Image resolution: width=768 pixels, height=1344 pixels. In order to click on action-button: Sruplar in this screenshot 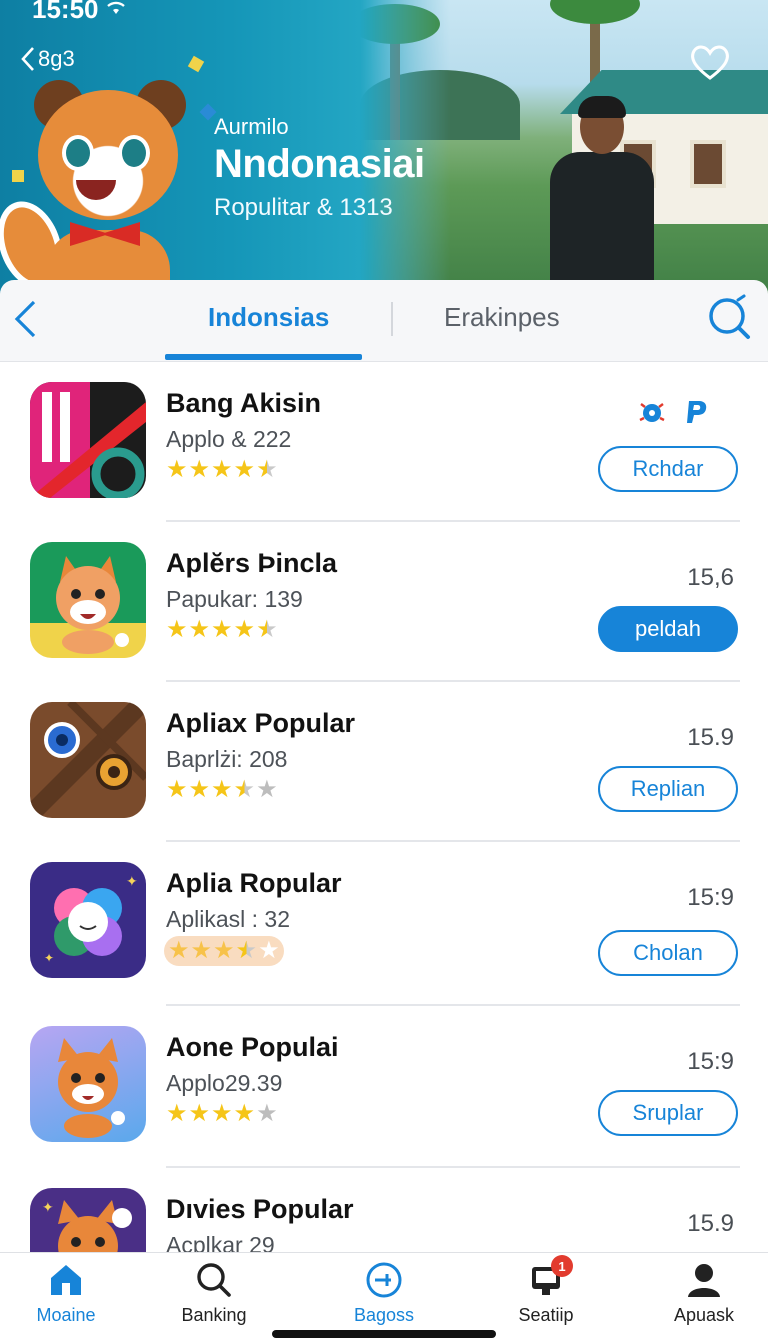, I will do `click(668, 1113)`.